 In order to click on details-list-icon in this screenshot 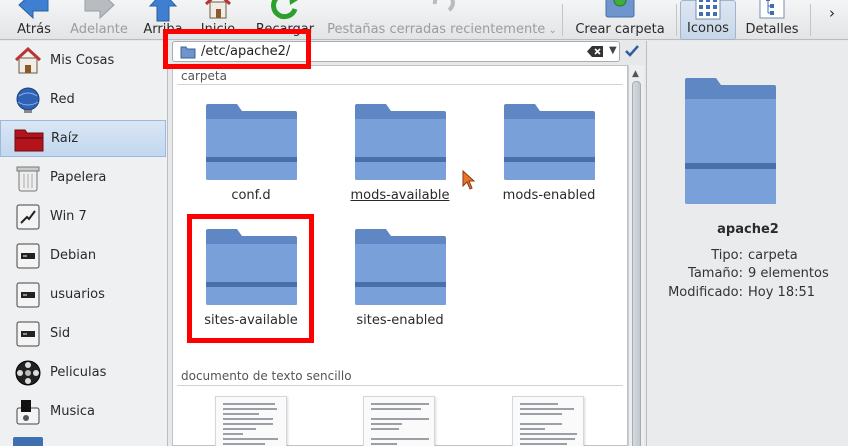, I will do `click(772, 9)`.